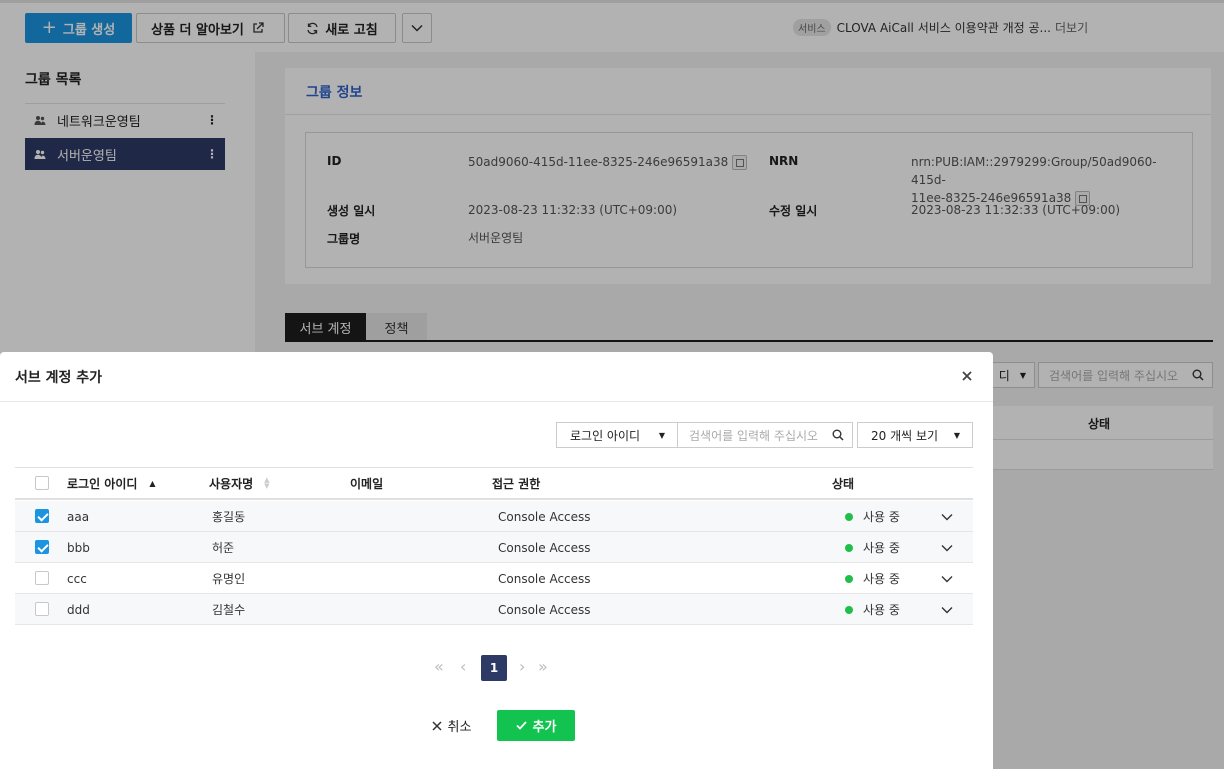 The width and height of the screenshot is (1224, 769). Describe the element at coordinates (543, 666) in the screenshot. I see `last-page-icon: »` at that location.